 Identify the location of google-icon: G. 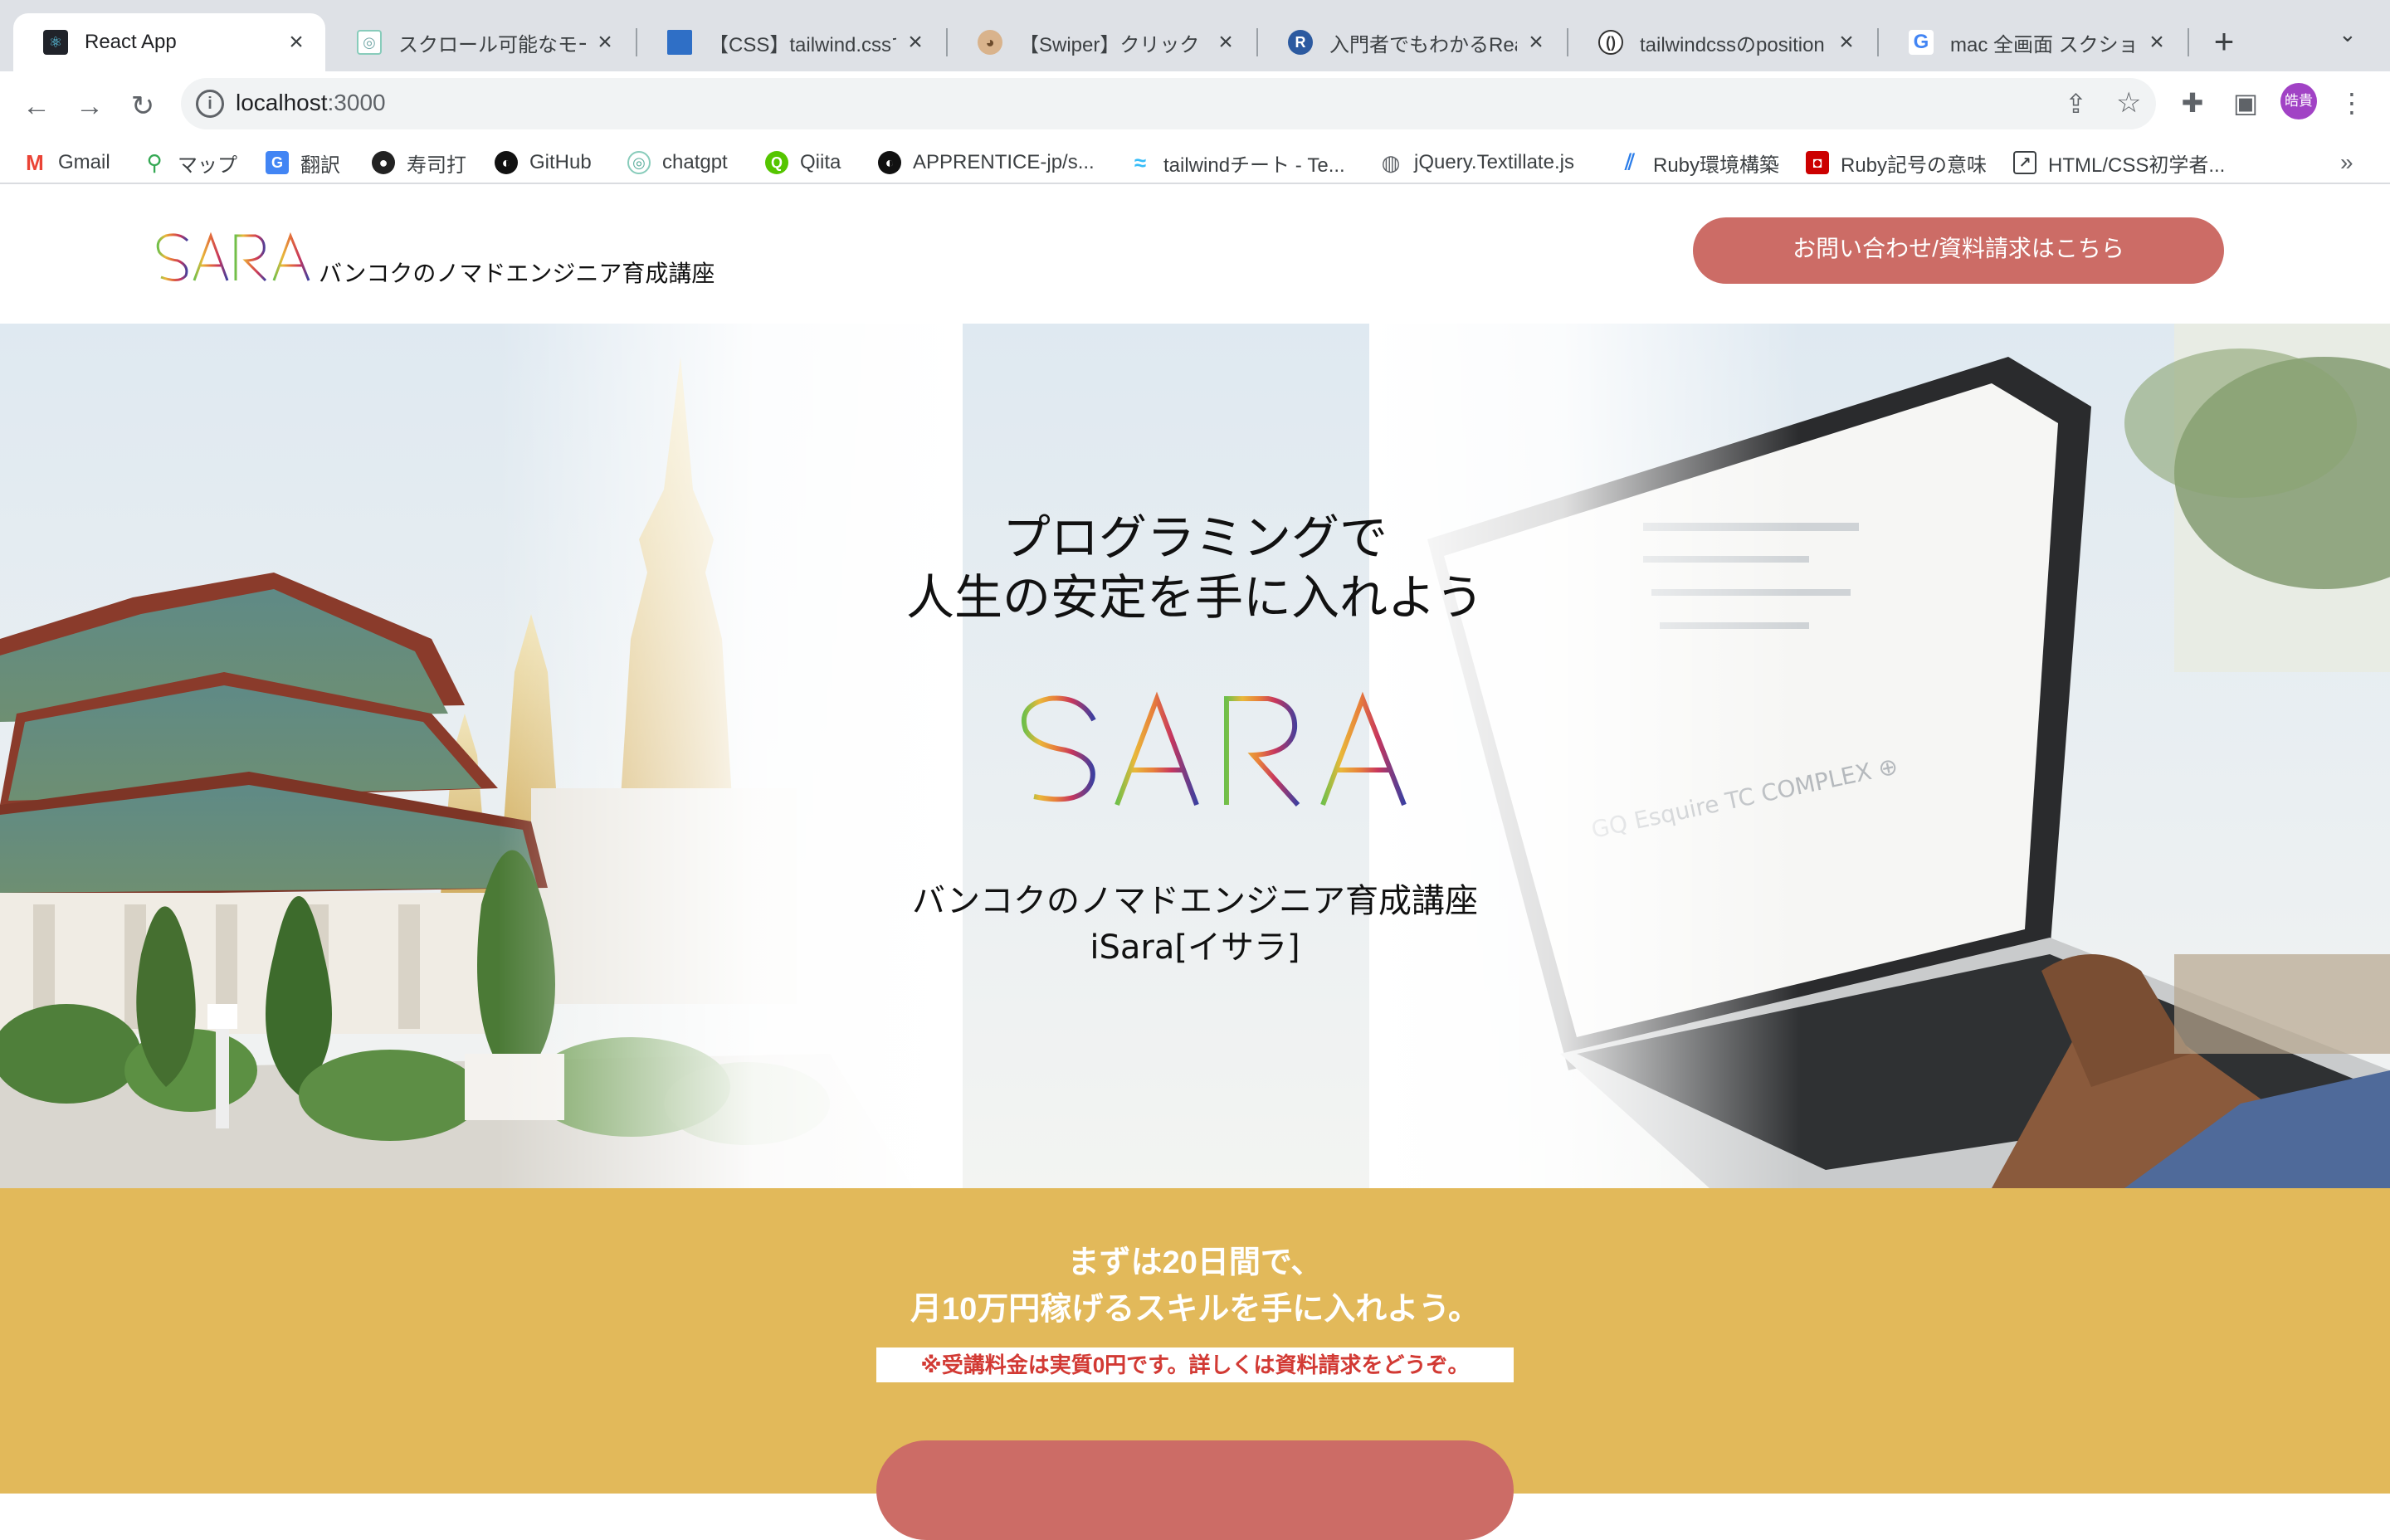
(1922, 42).